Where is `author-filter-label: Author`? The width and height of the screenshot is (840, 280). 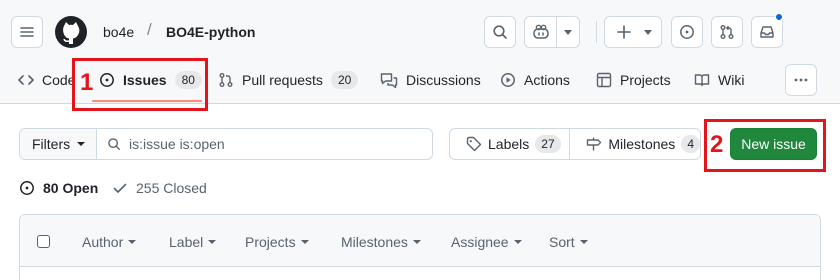
author-filter-label: Author is located at coordinates (103, 242).